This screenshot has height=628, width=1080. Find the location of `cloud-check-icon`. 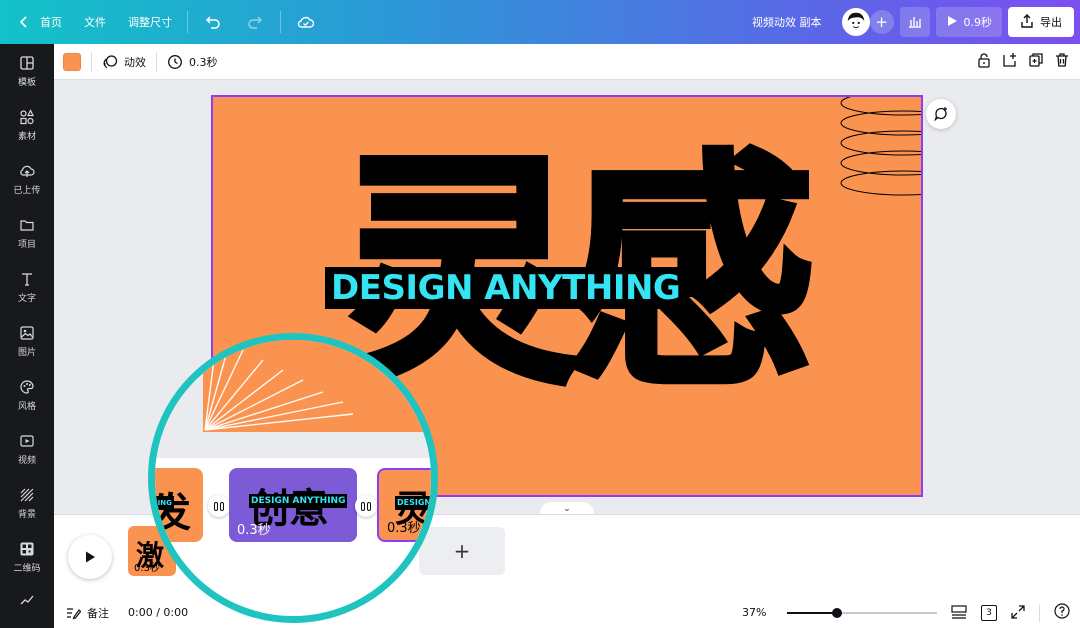

cloud-check-icon is located at coordinates (306, 22).